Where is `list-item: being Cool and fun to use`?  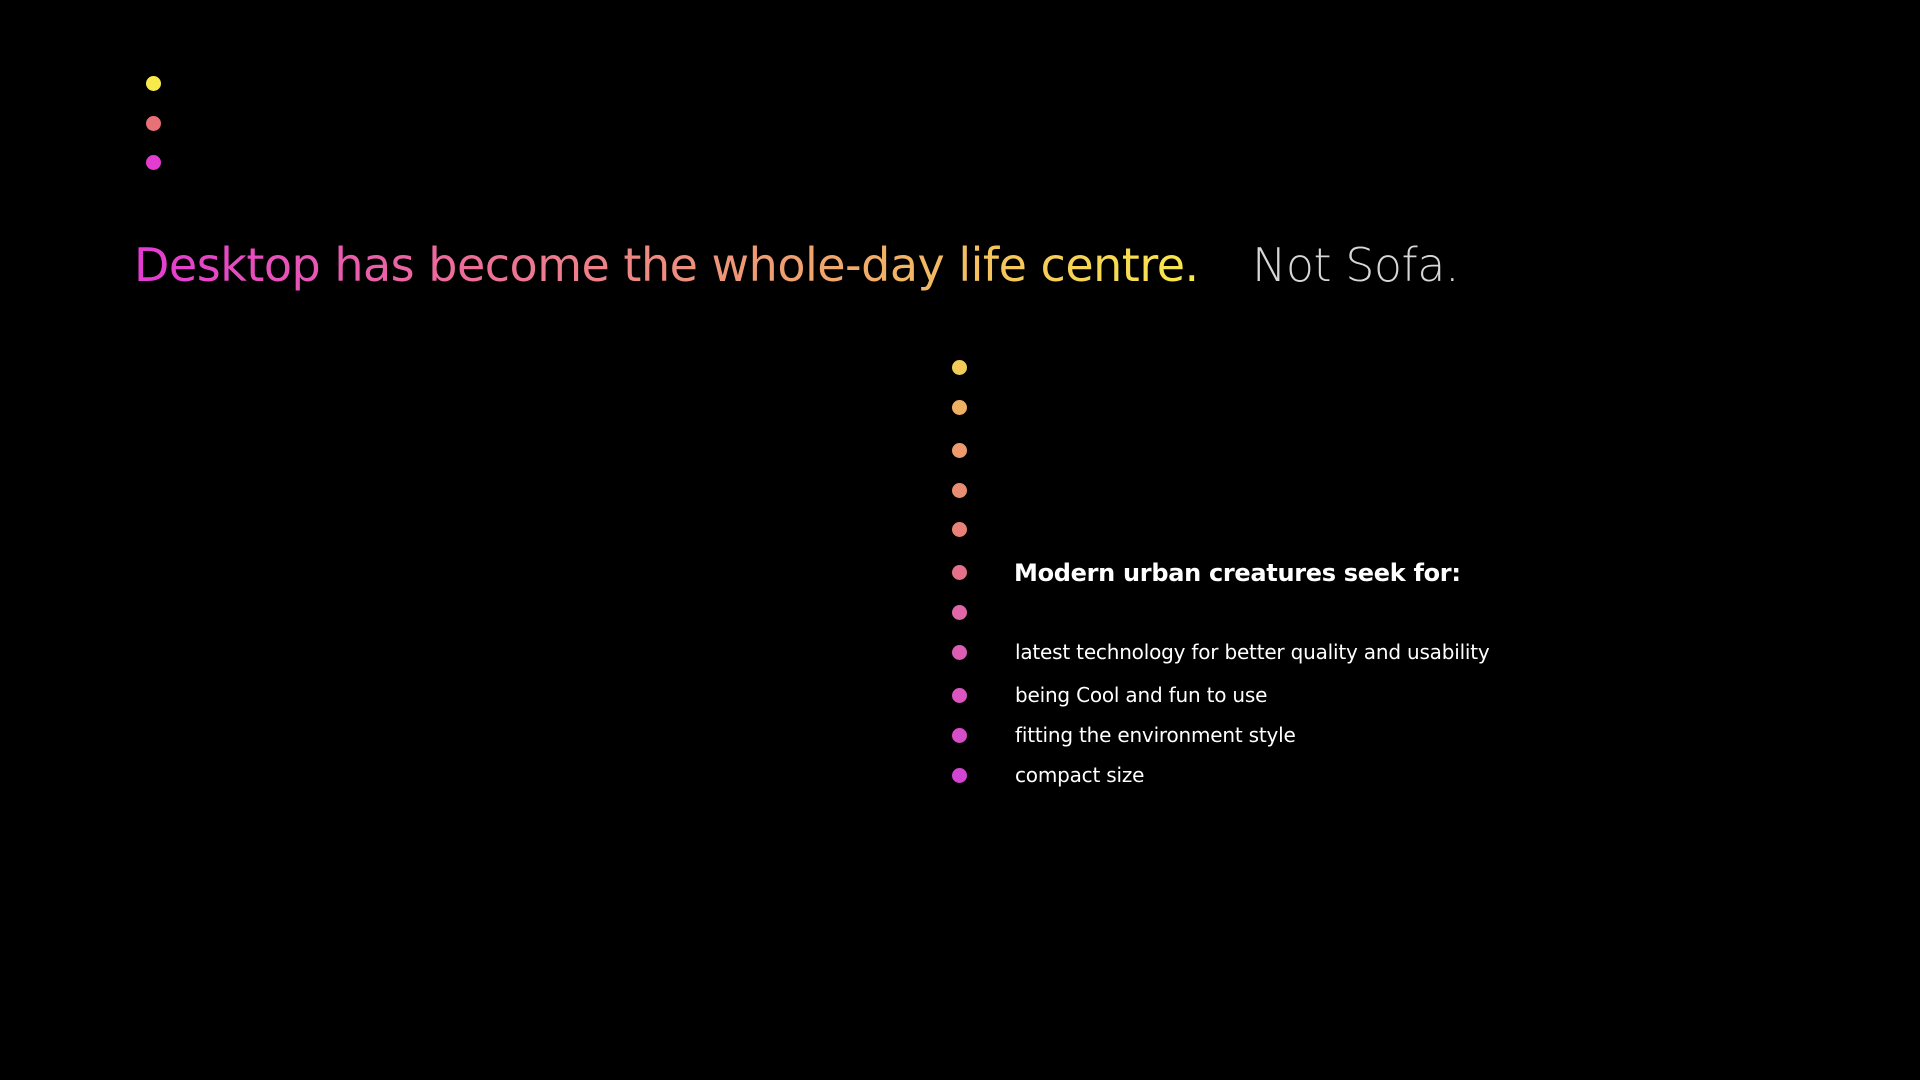
list-item: being Cool and fun to use is located at coordinates (1141, 695).